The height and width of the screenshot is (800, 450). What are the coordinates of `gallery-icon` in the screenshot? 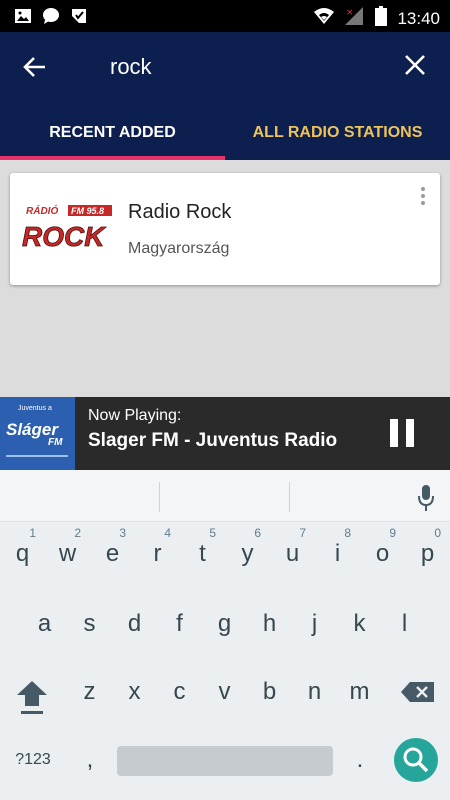 It's located at (23, 16).